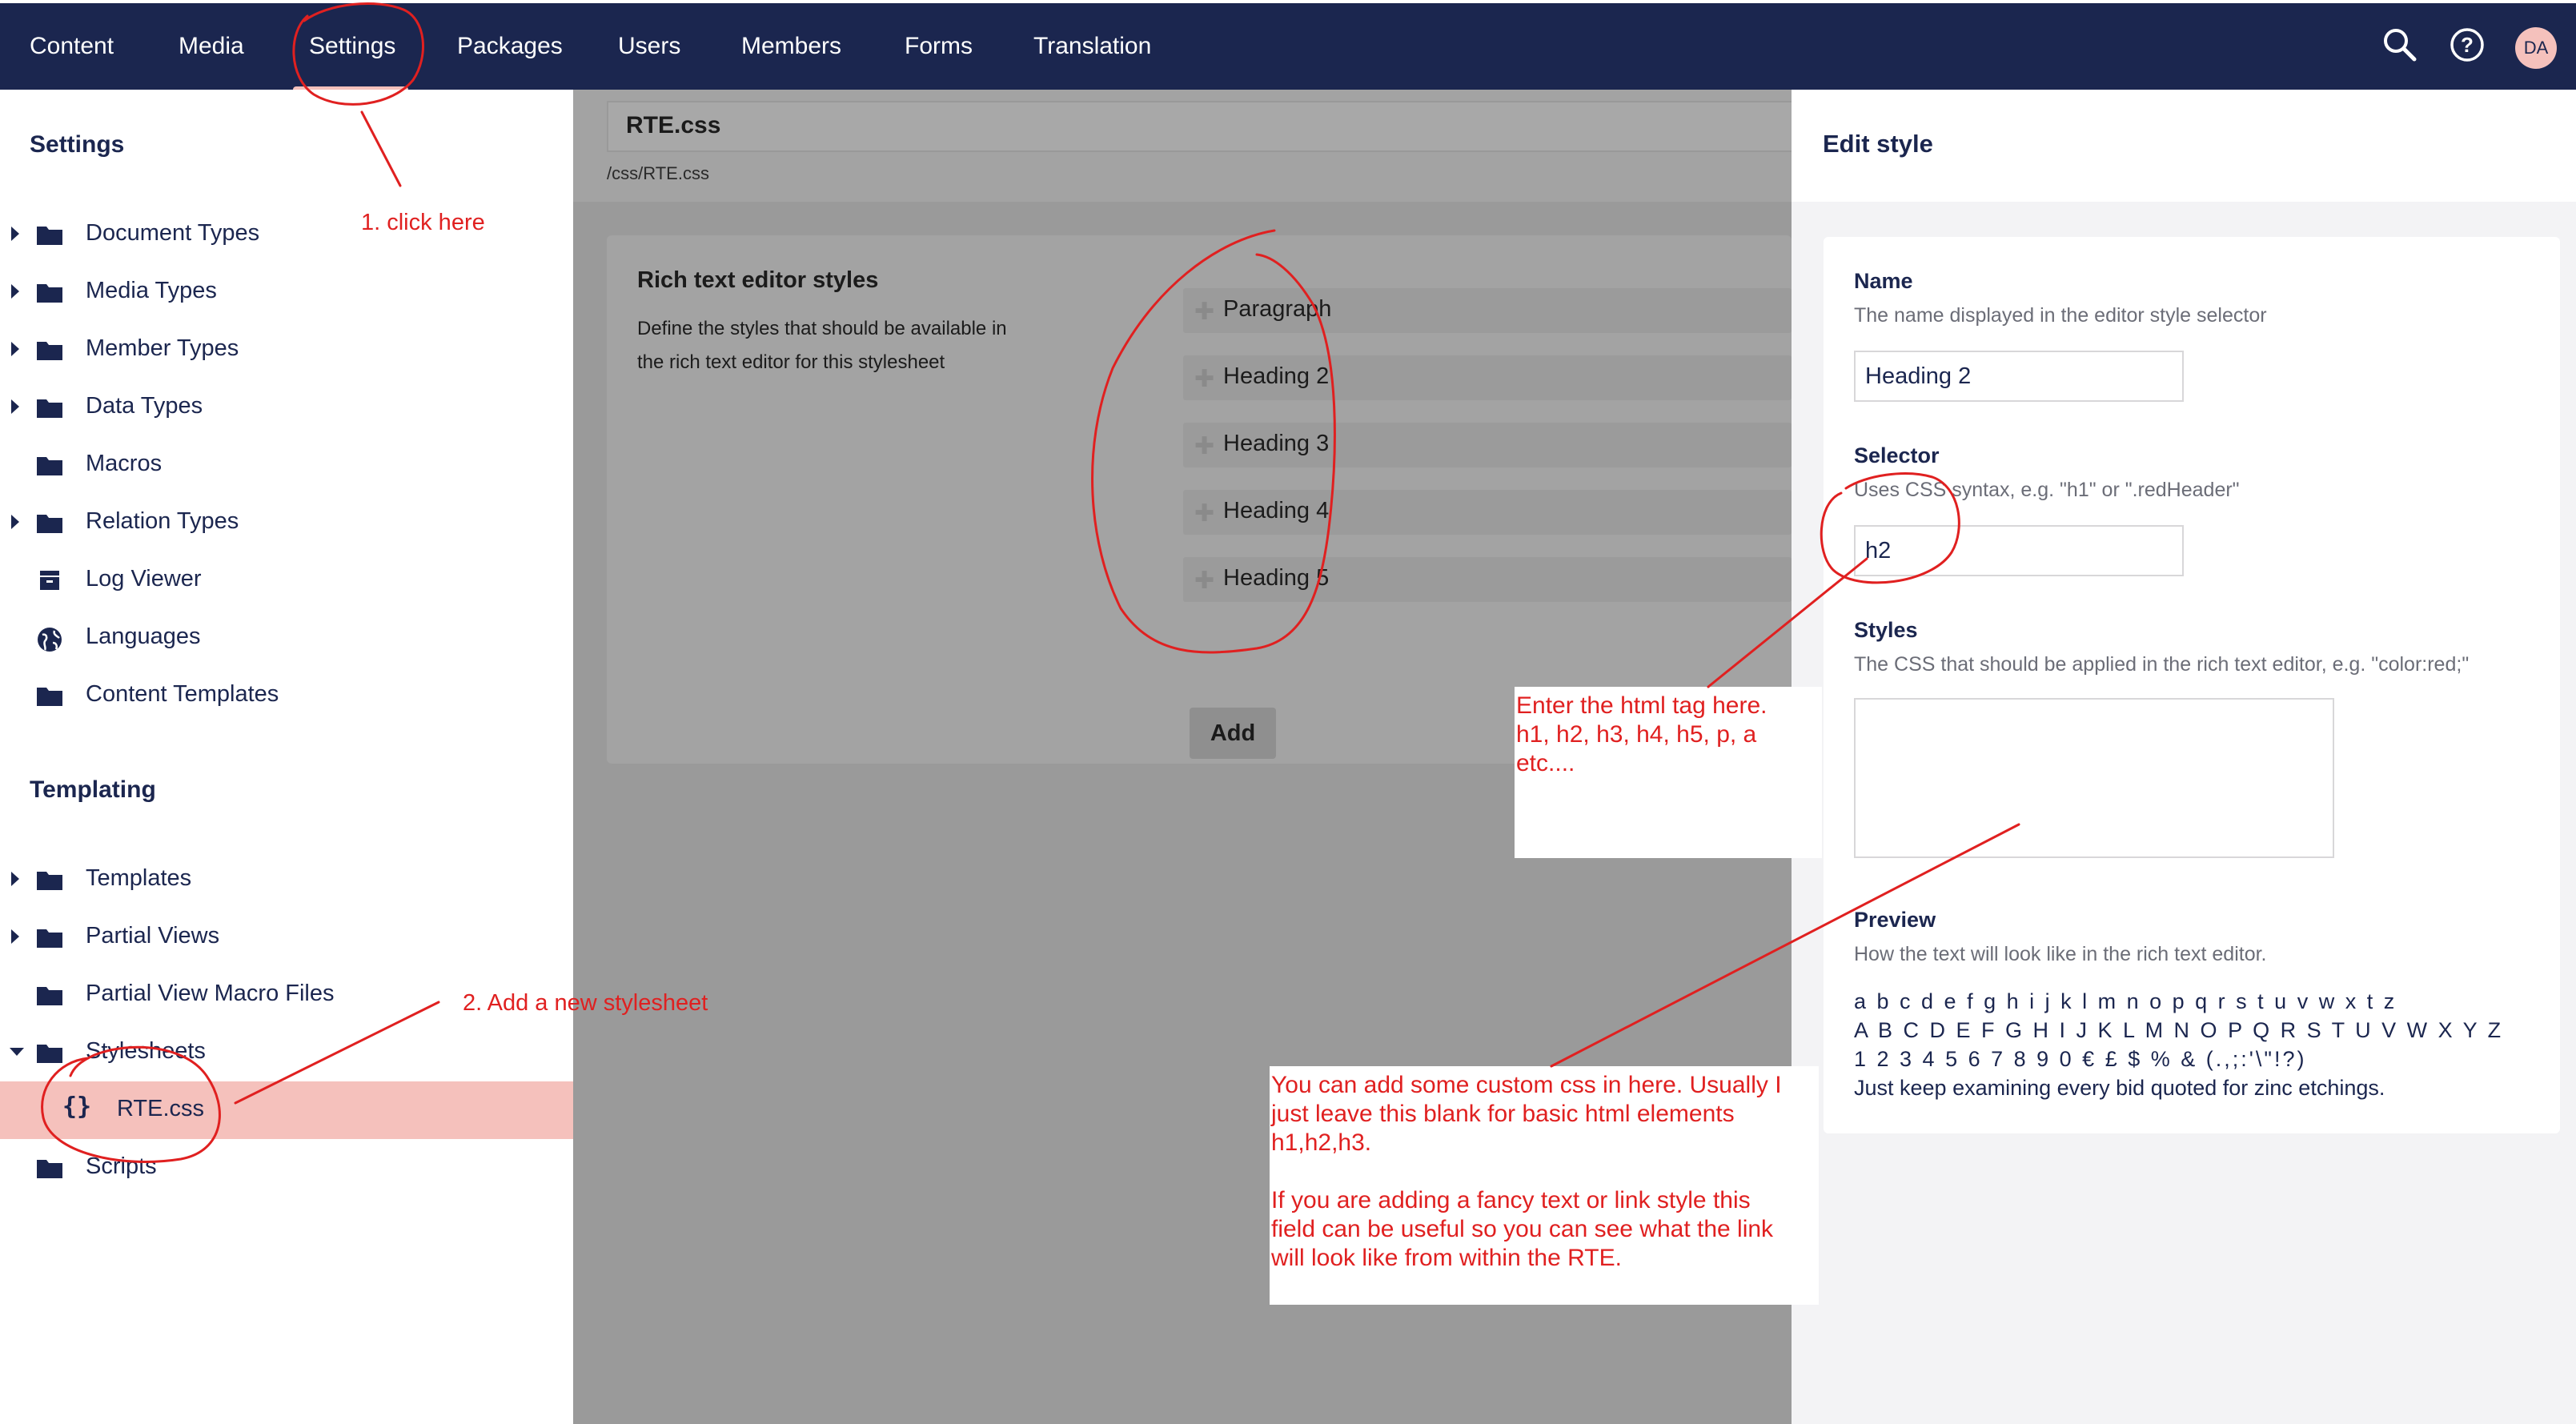 This screenshot has height=1424, width=2576. I want to click on nav-packages: Packages, so click(510, 46).